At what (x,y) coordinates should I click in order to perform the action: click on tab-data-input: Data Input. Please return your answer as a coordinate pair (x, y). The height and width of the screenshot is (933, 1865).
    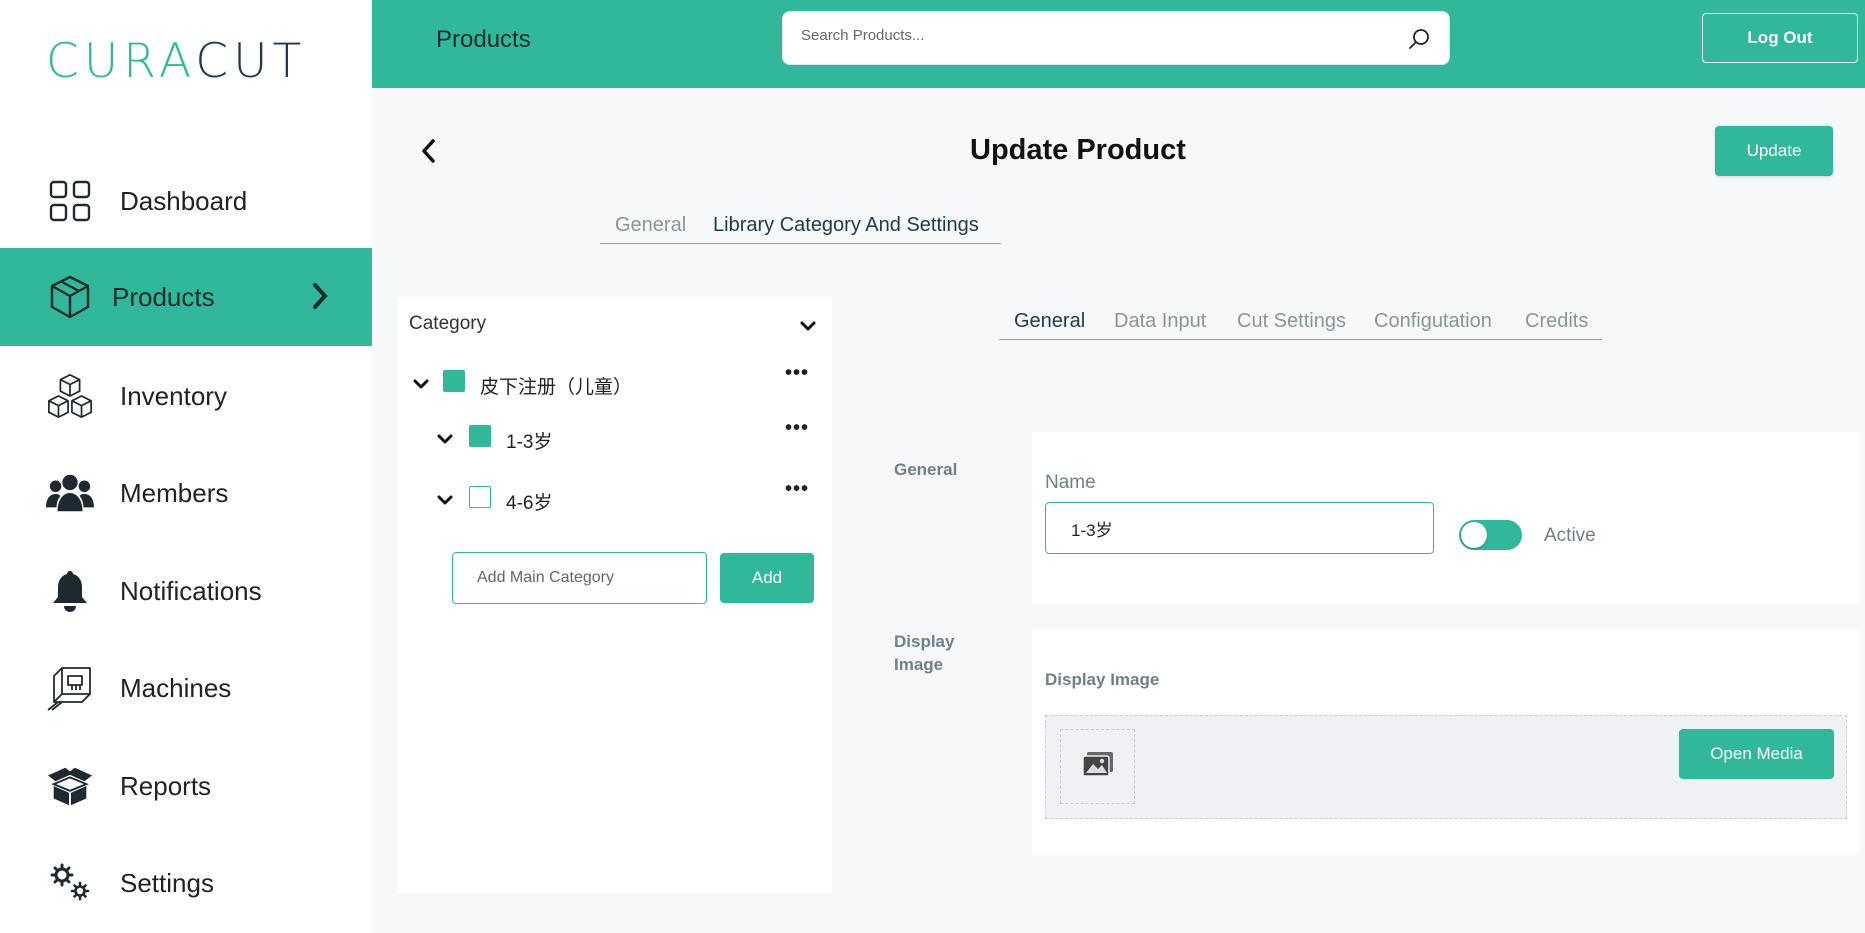
    Looking at the image, I should click on (1160, 321).